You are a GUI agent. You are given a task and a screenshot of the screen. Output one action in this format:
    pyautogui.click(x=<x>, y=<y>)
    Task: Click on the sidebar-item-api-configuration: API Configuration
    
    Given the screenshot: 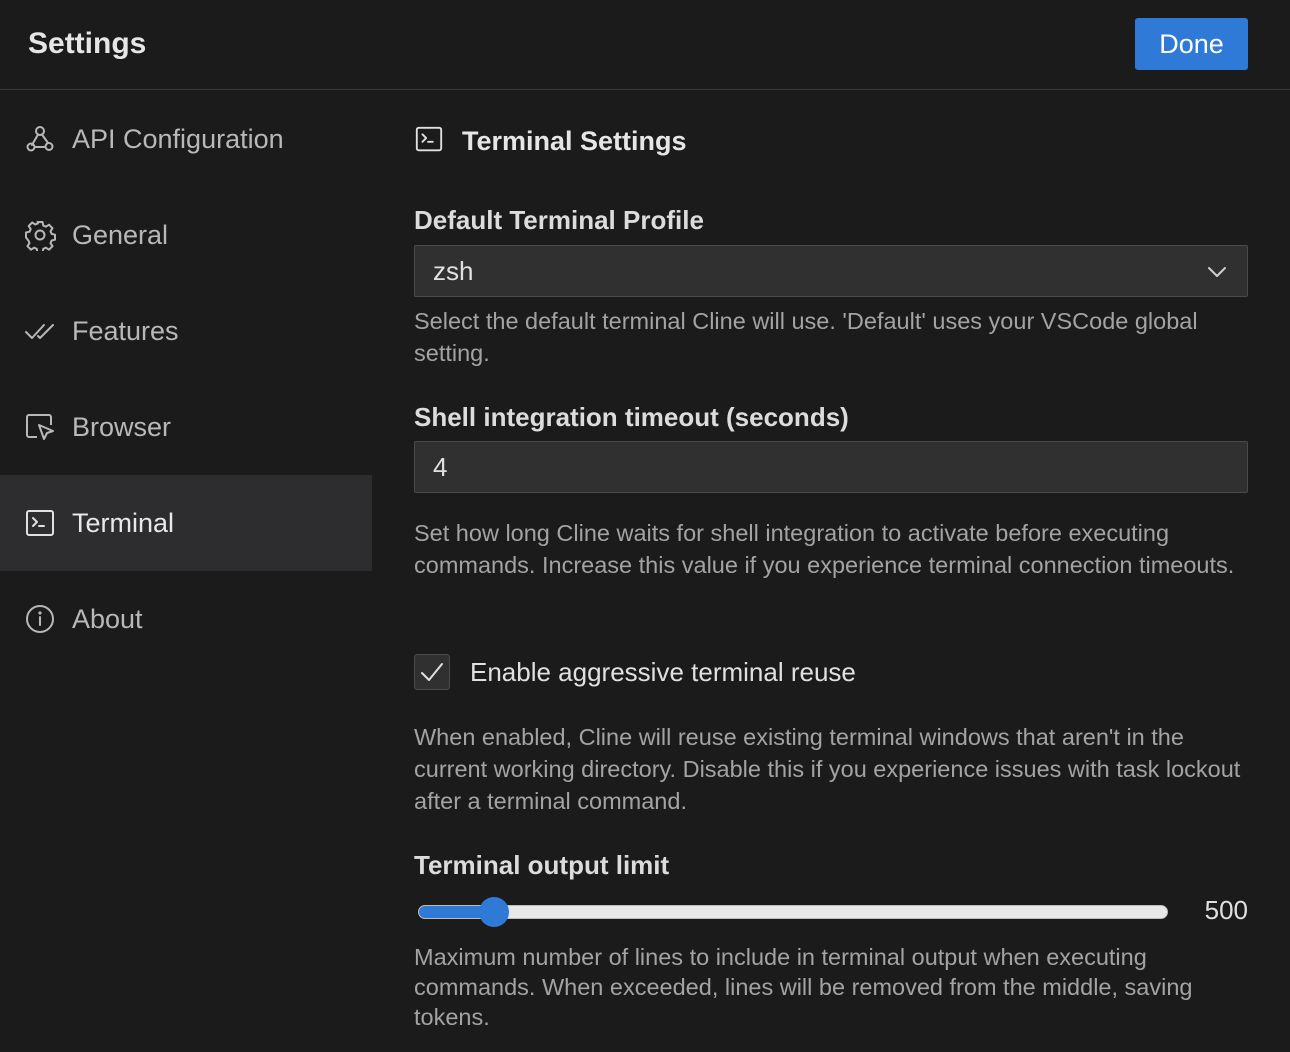 What is the action you would take?
    pyautogui.click(x=186, y=139)
    